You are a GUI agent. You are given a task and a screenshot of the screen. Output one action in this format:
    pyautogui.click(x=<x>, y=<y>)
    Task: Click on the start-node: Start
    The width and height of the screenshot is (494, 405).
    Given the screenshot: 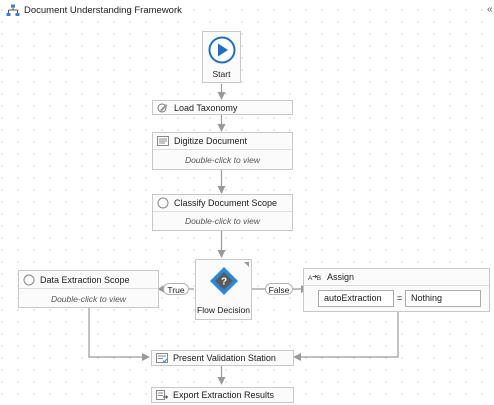 What is the action you would take?
    pyautogui.click(x=221, y=57)
    